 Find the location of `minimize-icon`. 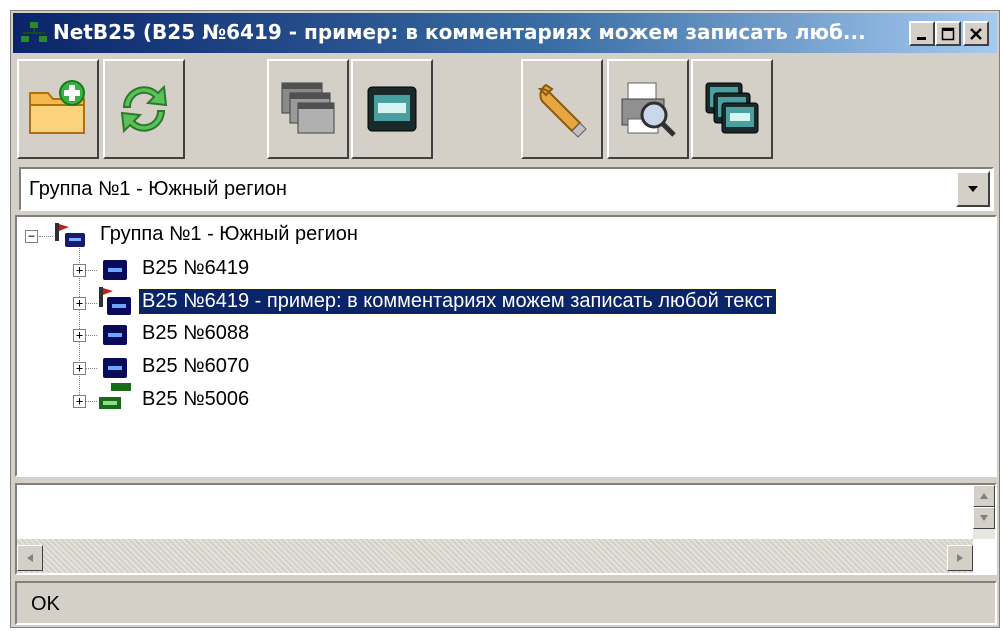

minimize-icon is located at coordinates (921, 38).